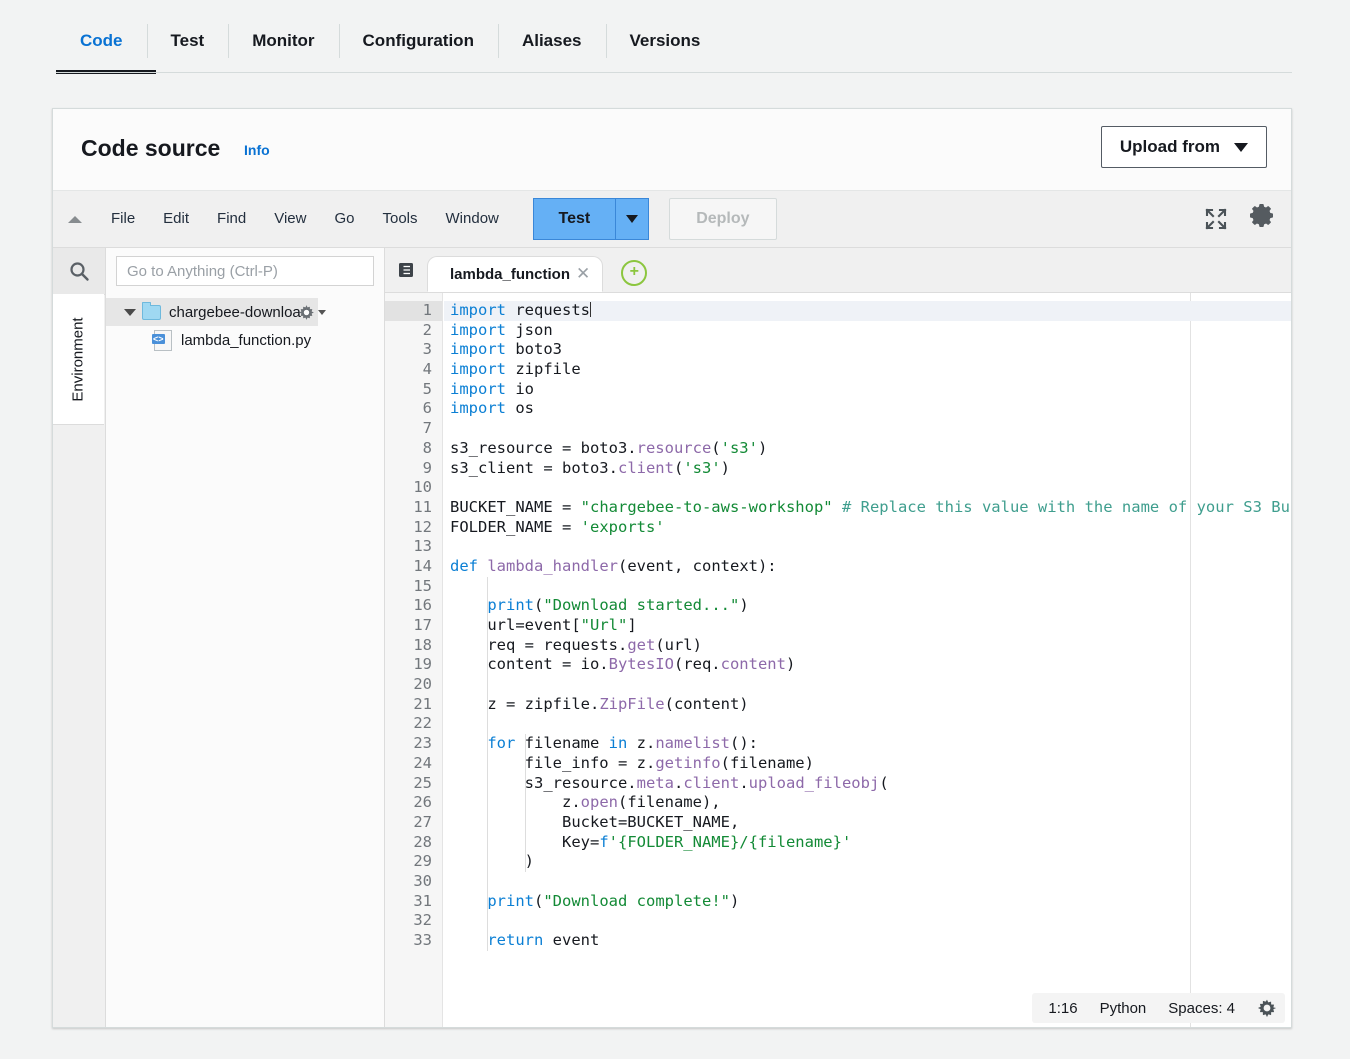 The width and height of the screenshot is (1350, 1059). I want to click on plus-circle-icon: +, so click(634, 273).